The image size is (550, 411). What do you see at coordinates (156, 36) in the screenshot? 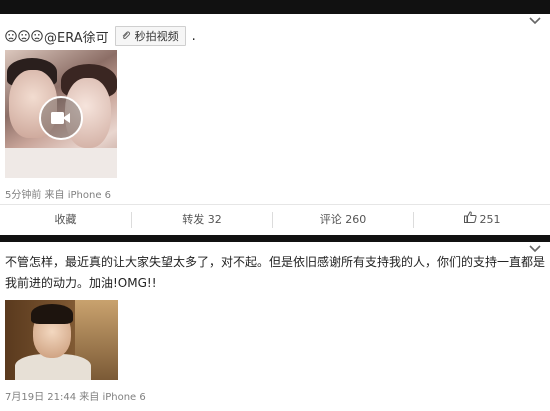
I see `video-tag-label: 秒拍视频` at bounding box center [156, 36].